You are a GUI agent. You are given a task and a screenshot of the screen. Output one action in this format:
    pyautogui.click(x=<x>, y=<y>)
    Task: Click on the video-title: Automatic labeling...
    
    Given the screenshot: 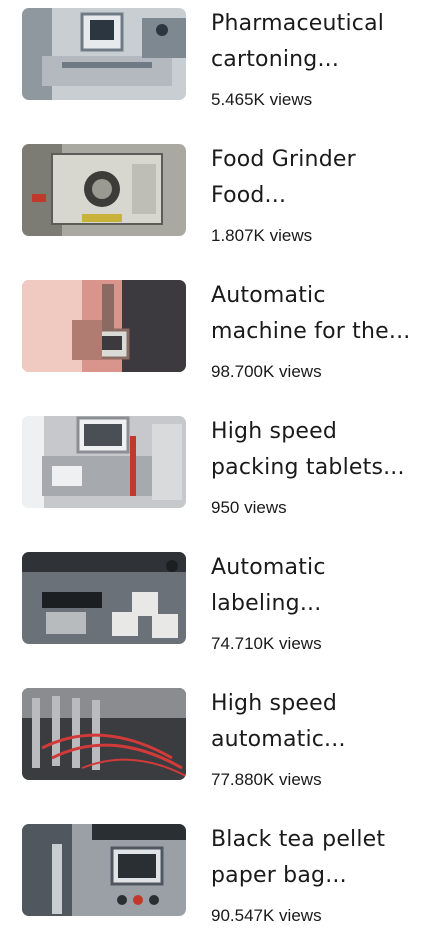 What is the action you would take?
    pyautogui.click(x=322, y=586)
    